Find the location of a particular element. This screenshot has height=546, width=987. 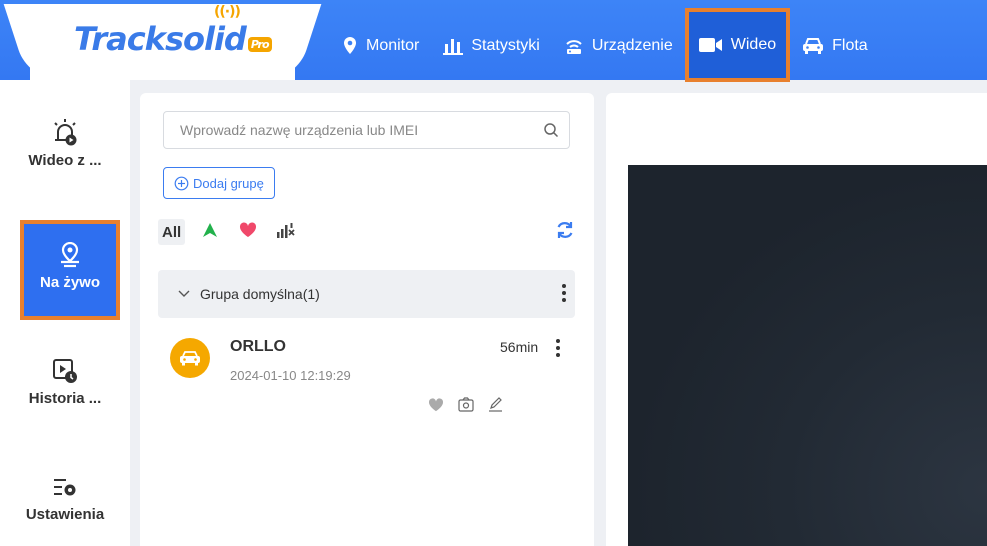

refresh-icon is located at coordinates (565, 232).